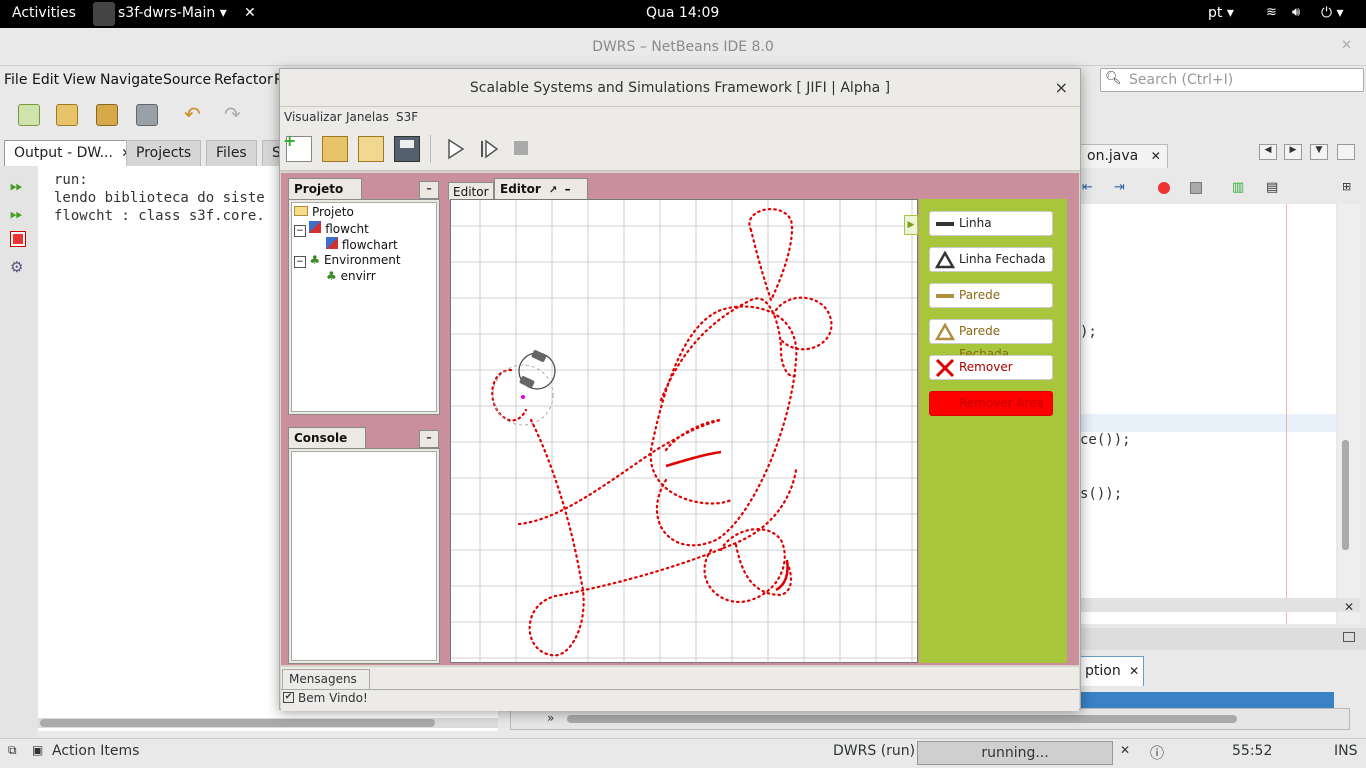 This screenshot has width=1366, height=768. What do you see at coordinates (147, 115) in the screenshot?
I see `save-all-icon` at bounding box center [147, 115].